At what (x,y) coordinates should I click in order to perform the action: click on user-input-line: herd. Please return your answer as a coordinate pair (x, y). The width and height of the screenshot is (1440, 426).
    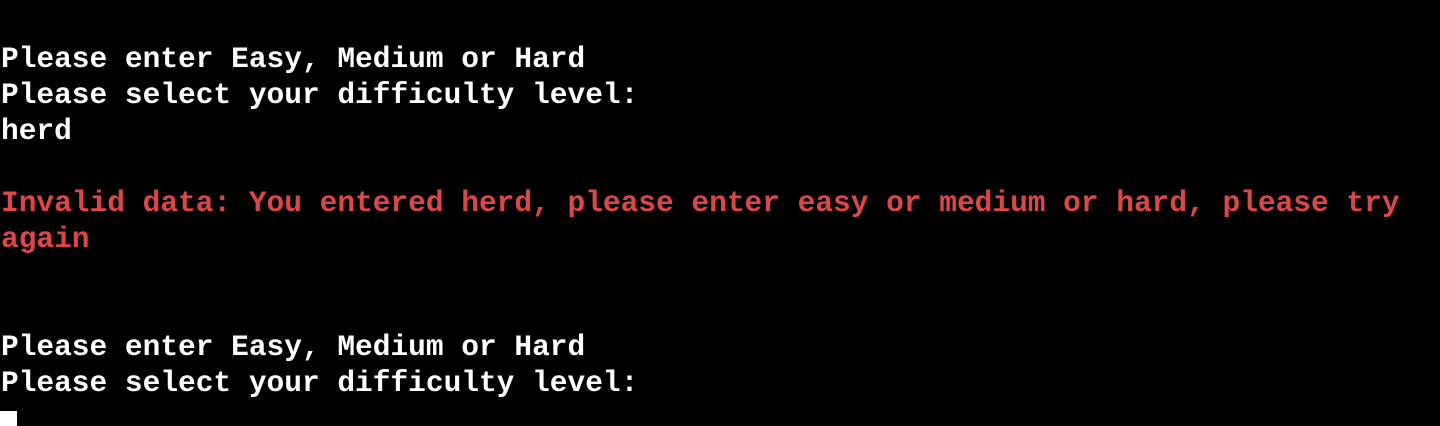
    Looking at the image, I should click on (36, 131).